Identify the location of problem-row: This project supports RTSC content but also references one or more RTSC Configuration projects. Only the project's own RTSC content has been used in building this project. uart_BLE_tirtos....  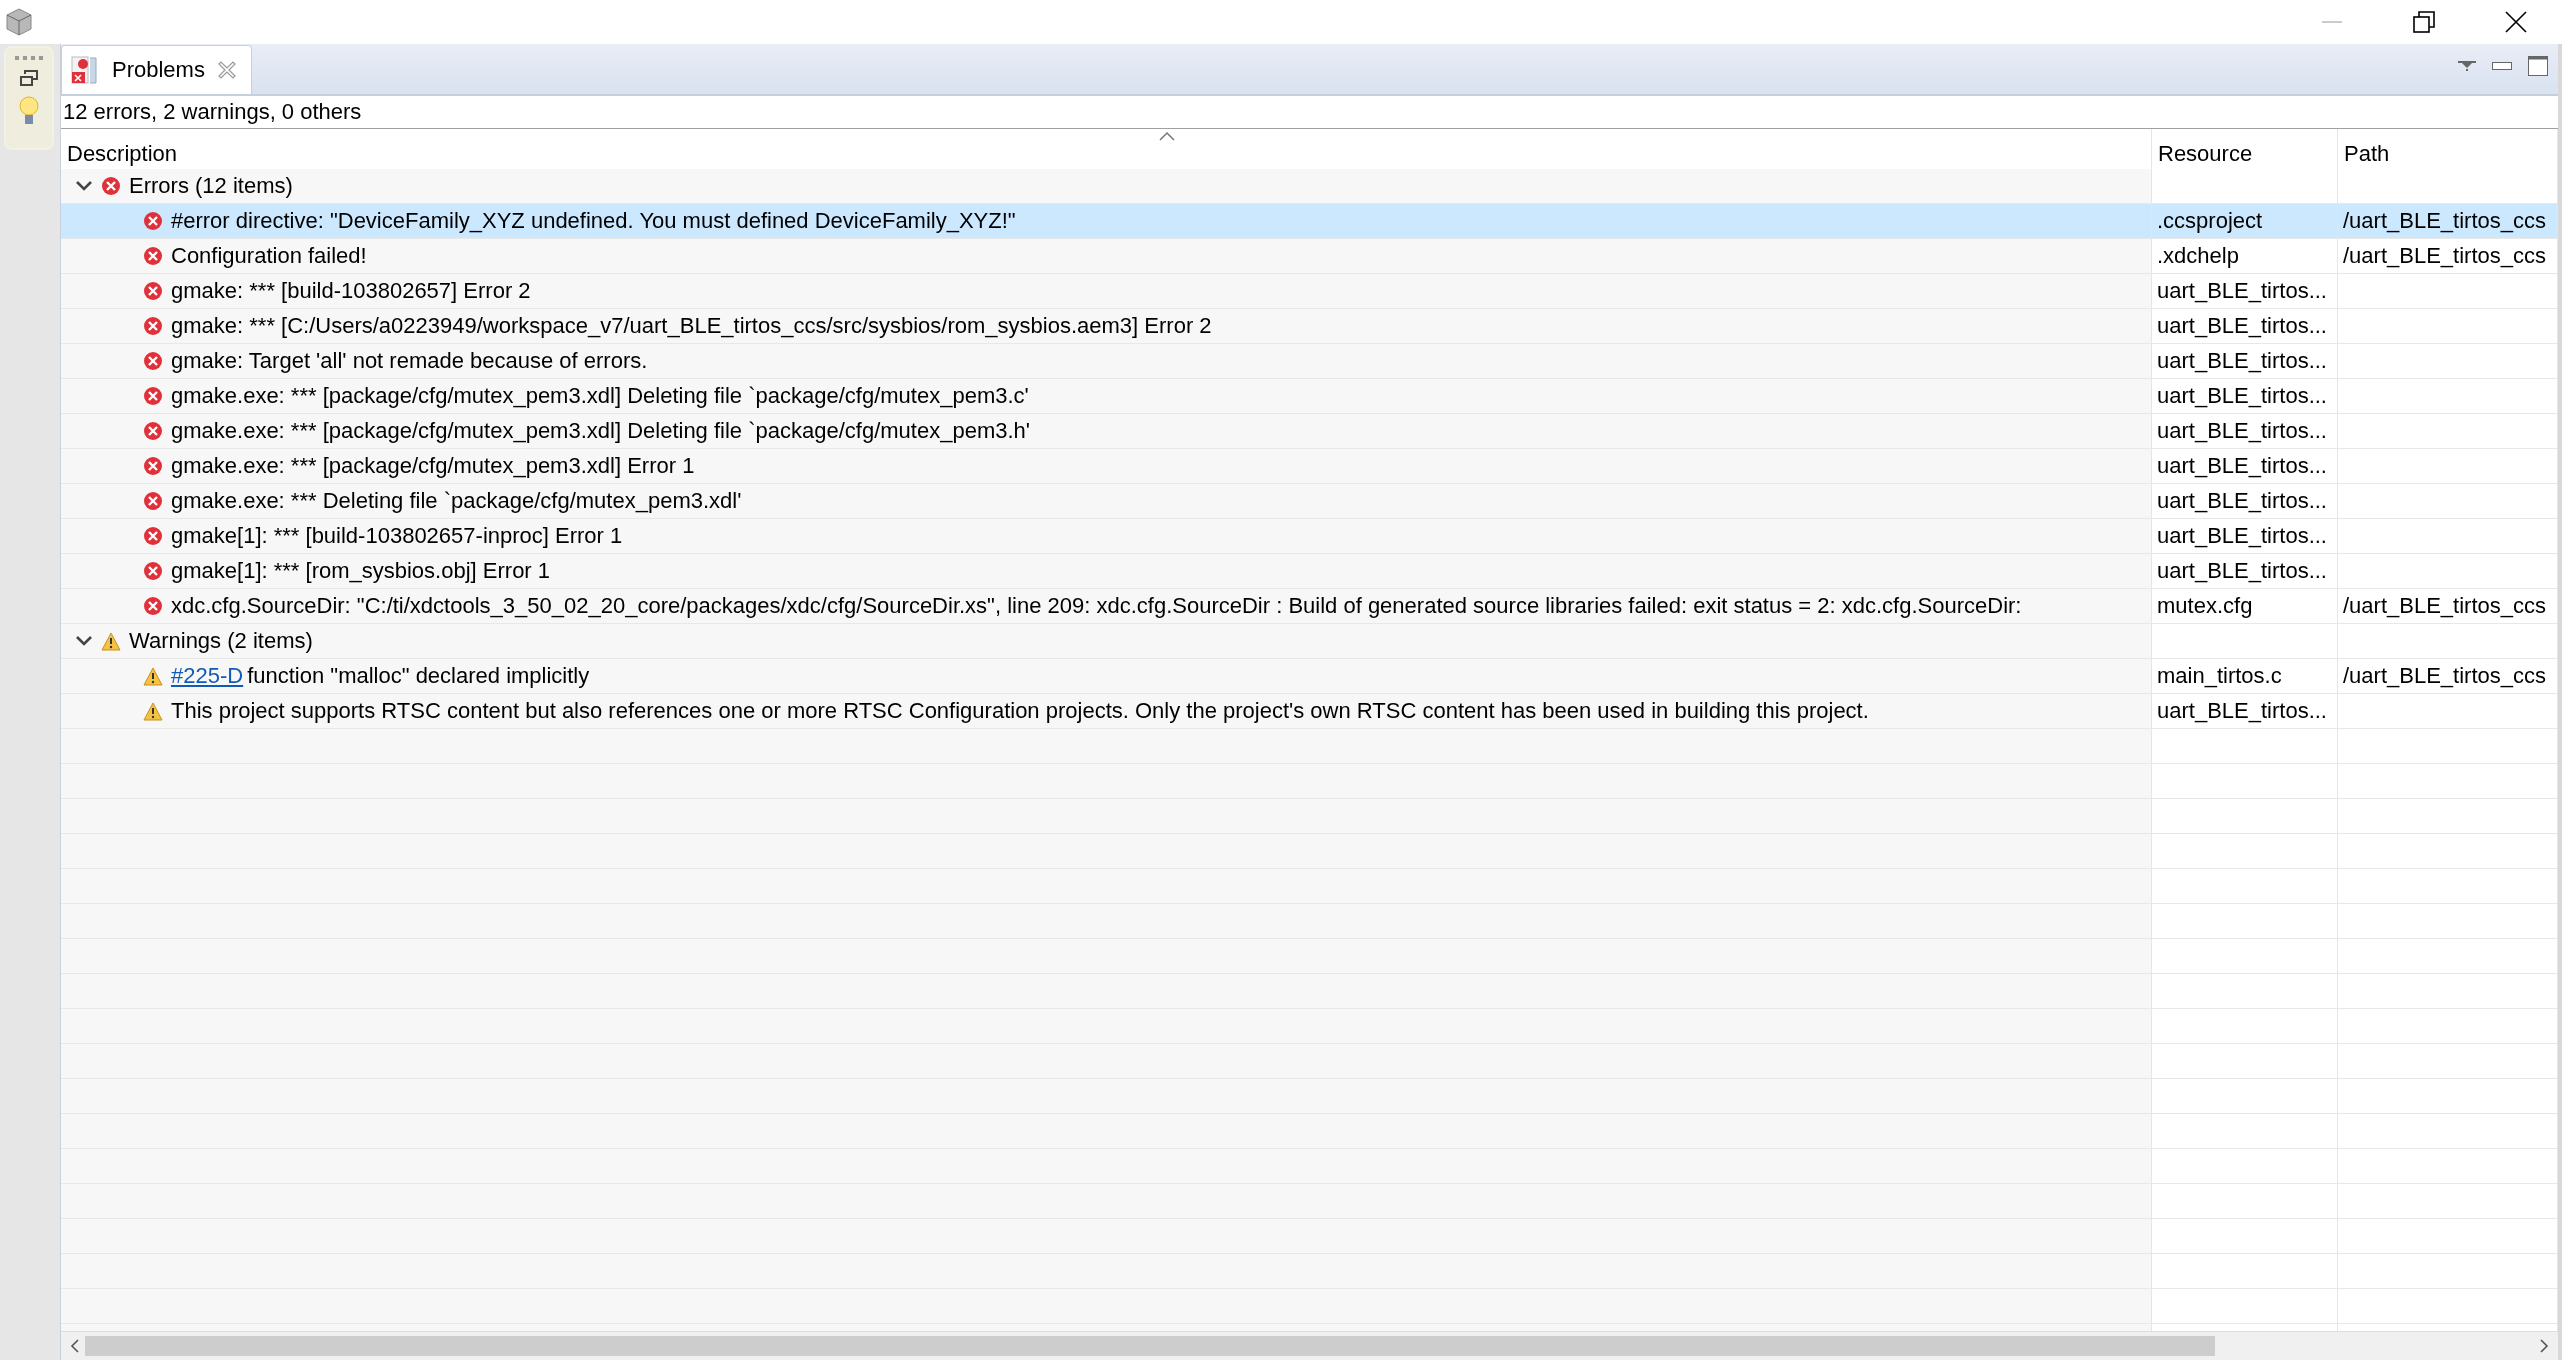
(1309, 711).